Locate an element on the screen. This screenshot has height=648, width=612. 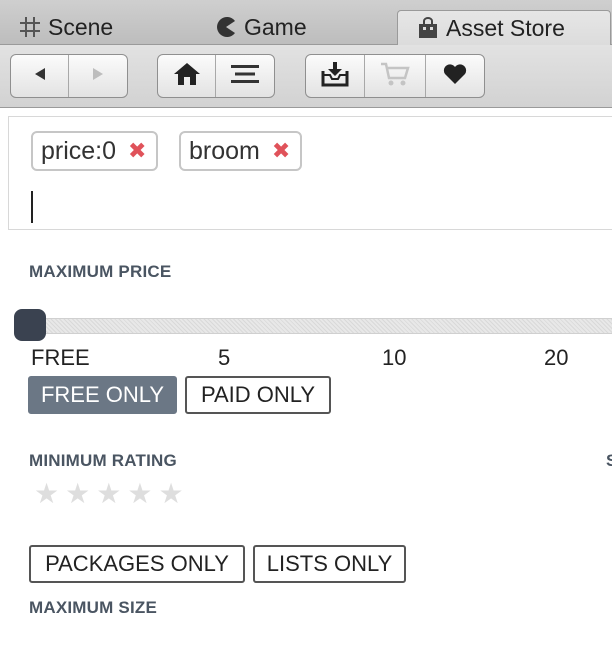
text-caret is located at coordinates (32, 207).